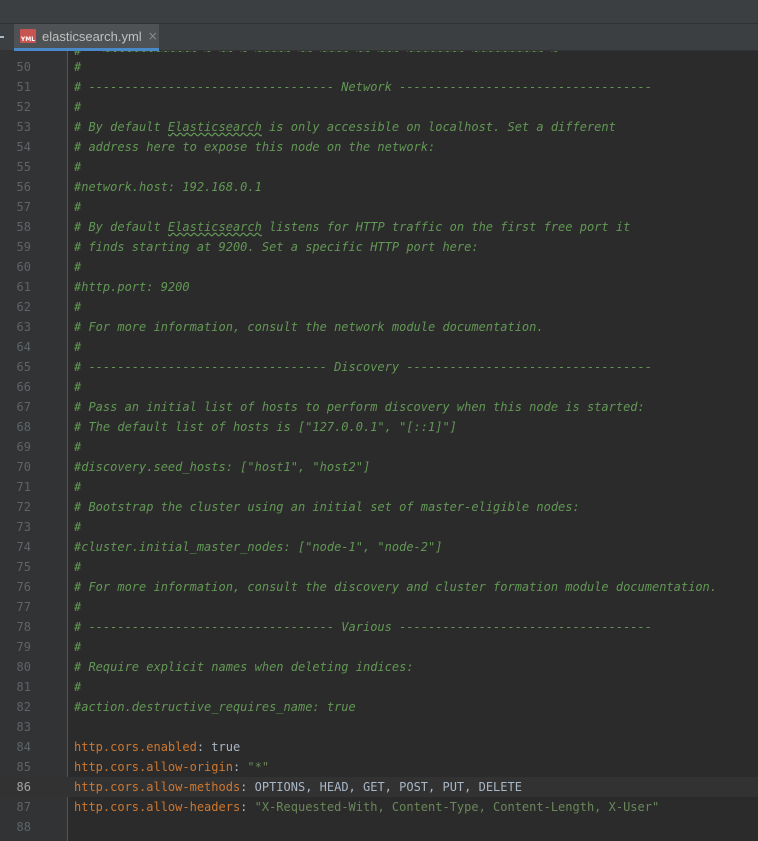  Describe the element at coordinates (379, 487) in the screenshot. I see `code-line: 71 #` at that location.